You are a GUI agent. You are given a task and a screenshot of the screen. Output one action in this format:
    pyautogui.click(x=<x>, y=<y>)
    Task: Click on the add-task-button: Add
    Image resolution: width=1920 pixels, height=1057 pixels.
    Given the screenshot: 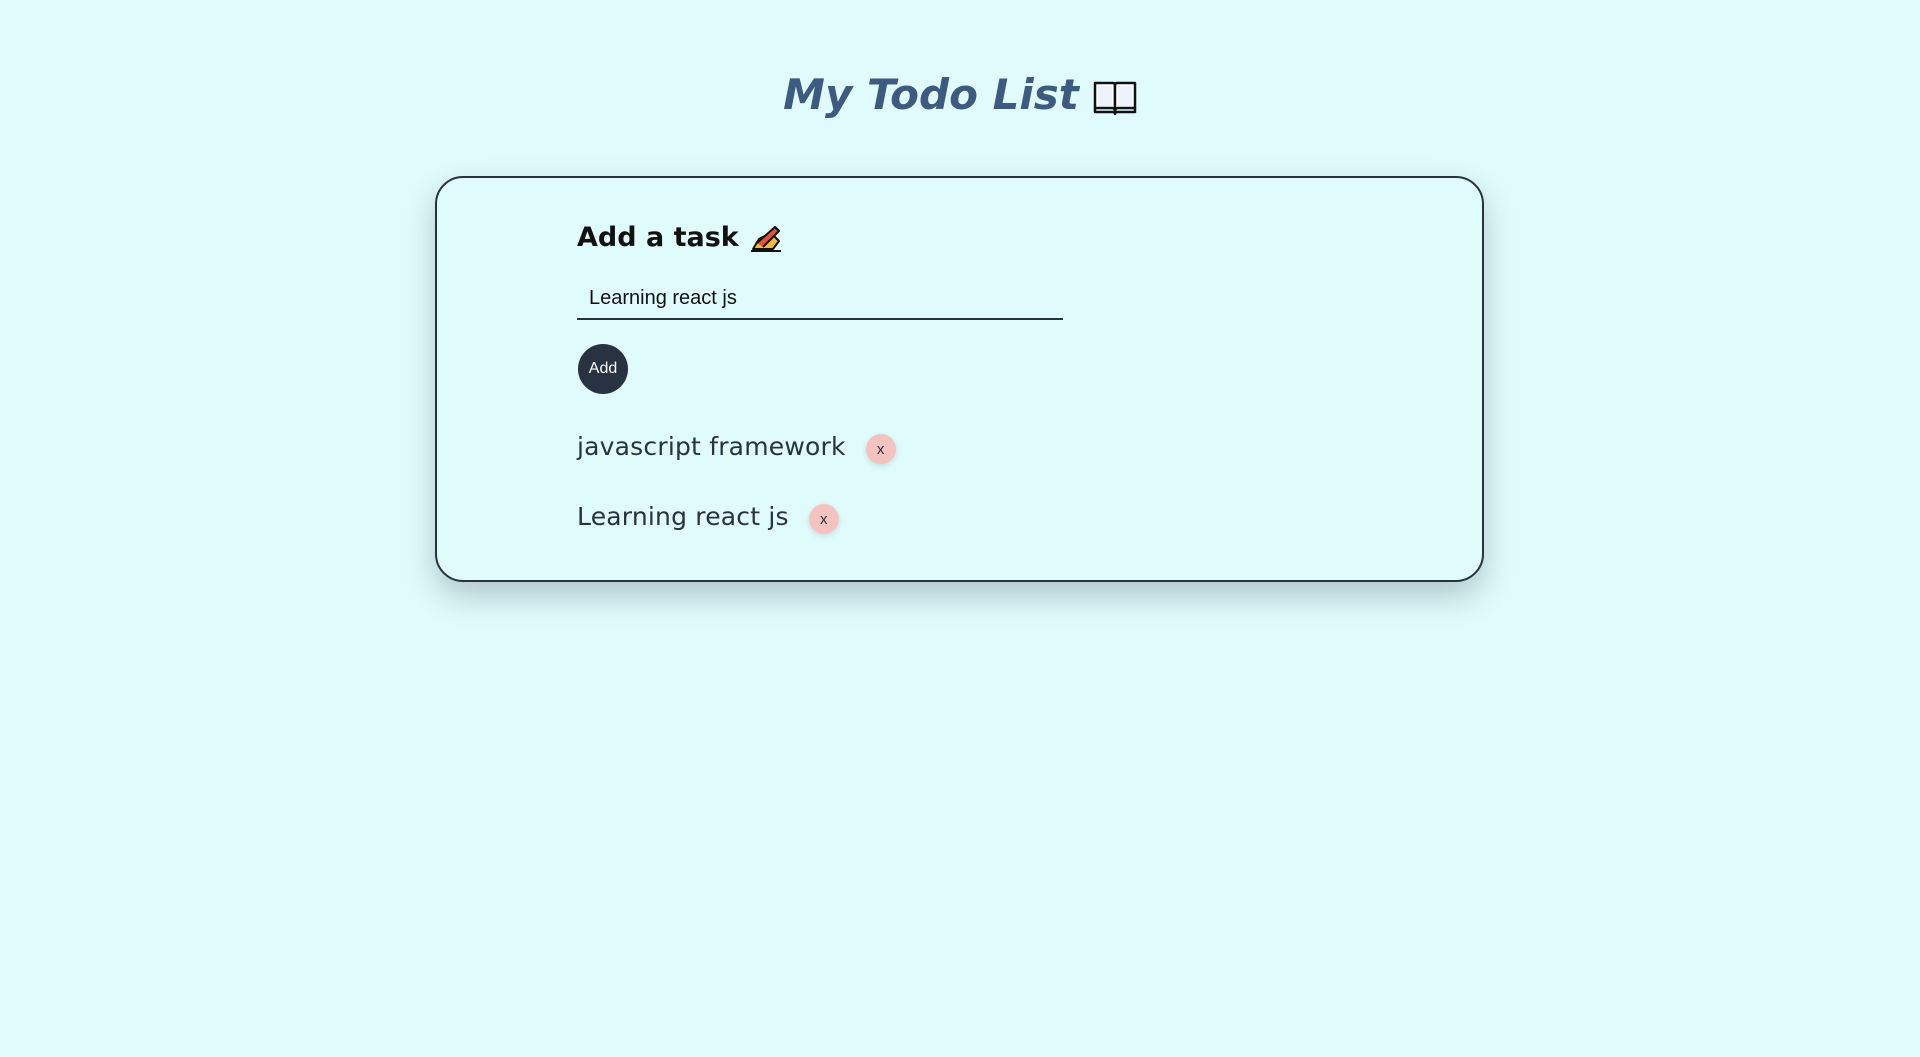 What is the action you would take?
    pyautogui.click(x=603, y=369)
    